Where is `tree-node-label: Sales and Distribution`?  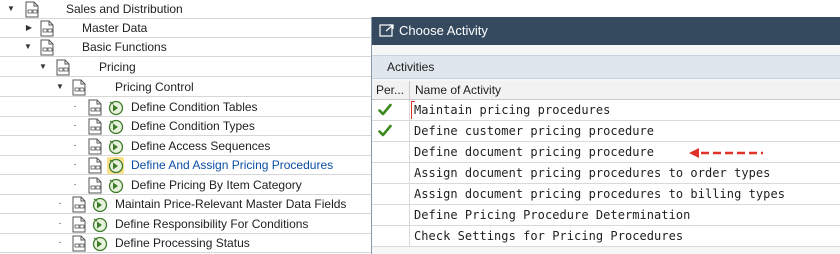 tree-node-label: Sales and Distribution is located at coordinates (124, 9).